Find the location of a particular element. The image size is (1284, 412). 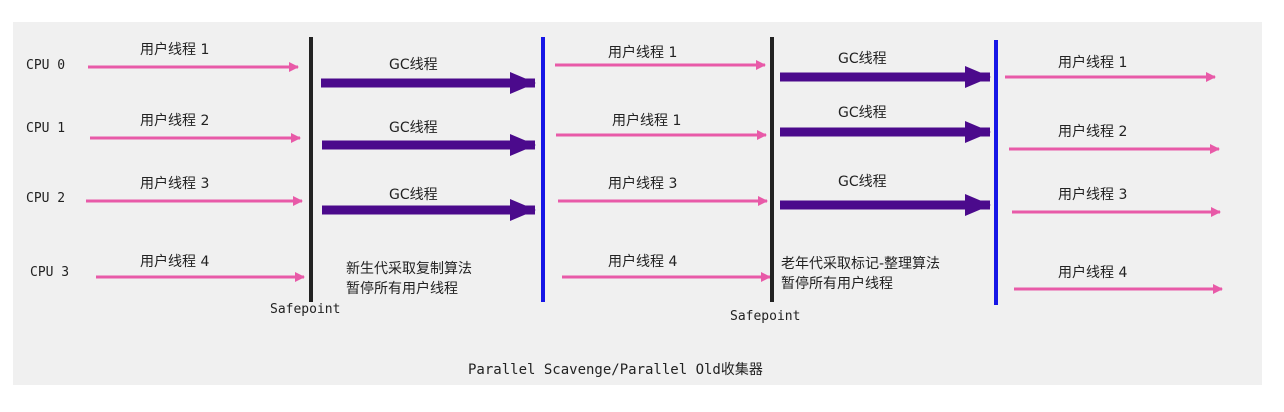

cpu-label: CPU 0 is located at coordinates (45, 65).